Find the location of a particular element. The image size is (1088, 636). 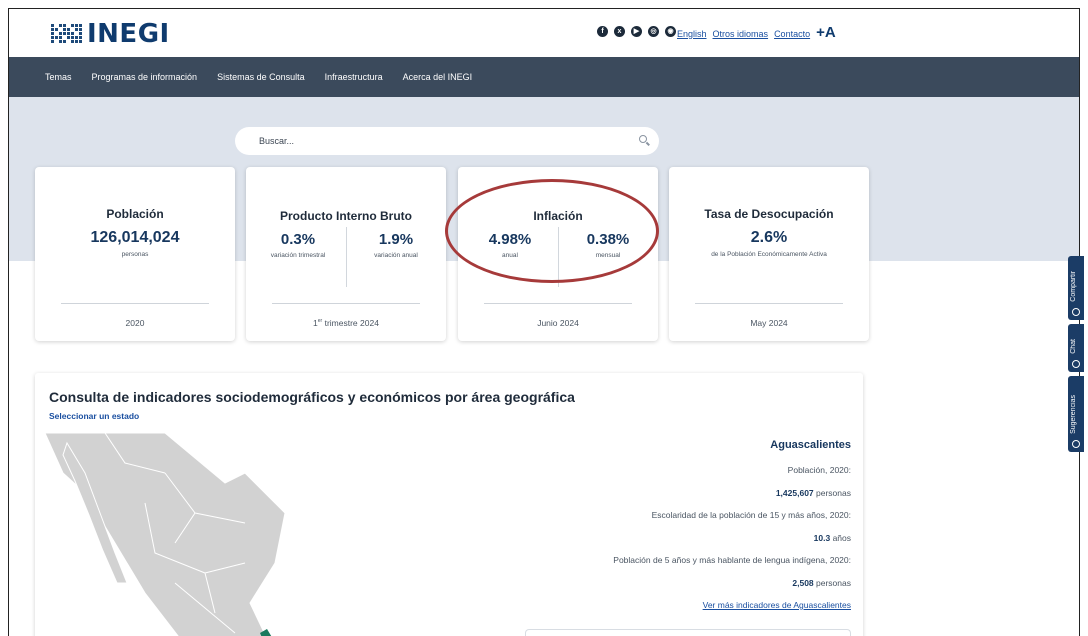

search-icon is located at coordinates (643, 139).